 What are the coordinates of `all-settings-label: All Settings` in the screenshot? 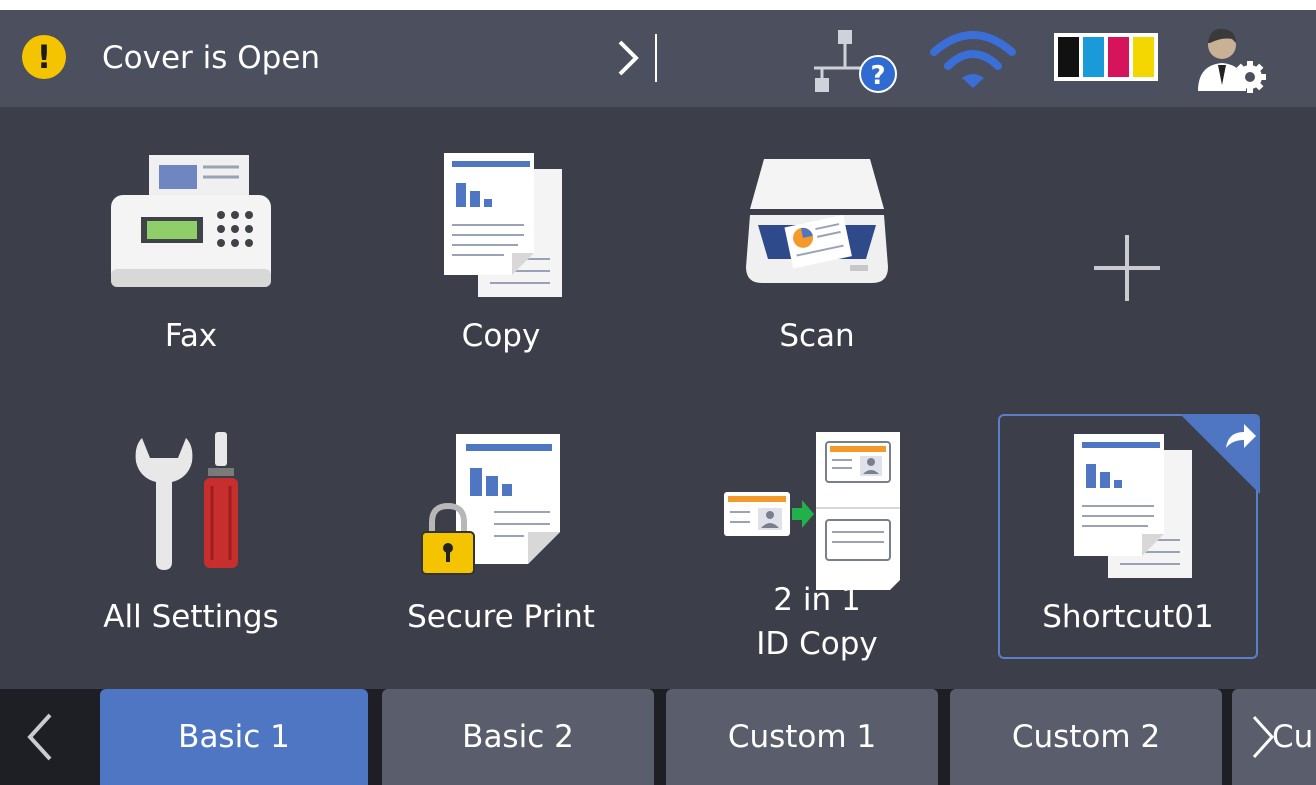 It's located at (191, 617).